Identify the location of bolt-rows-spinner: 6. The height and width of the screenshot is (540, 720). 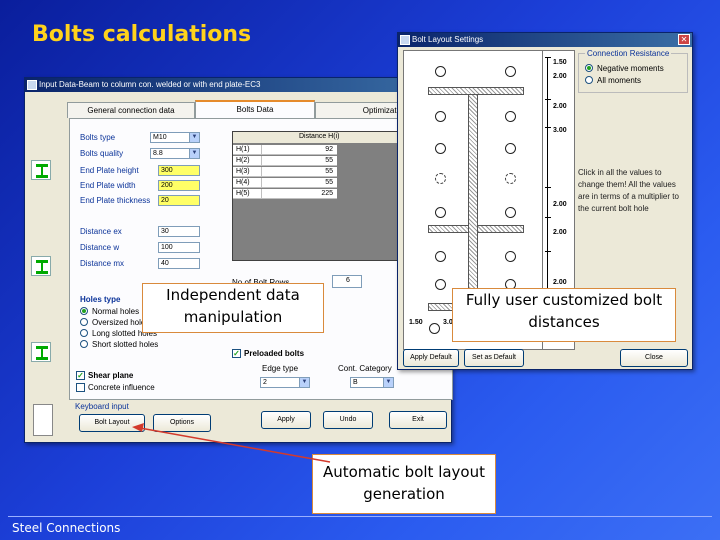
(347, 281).